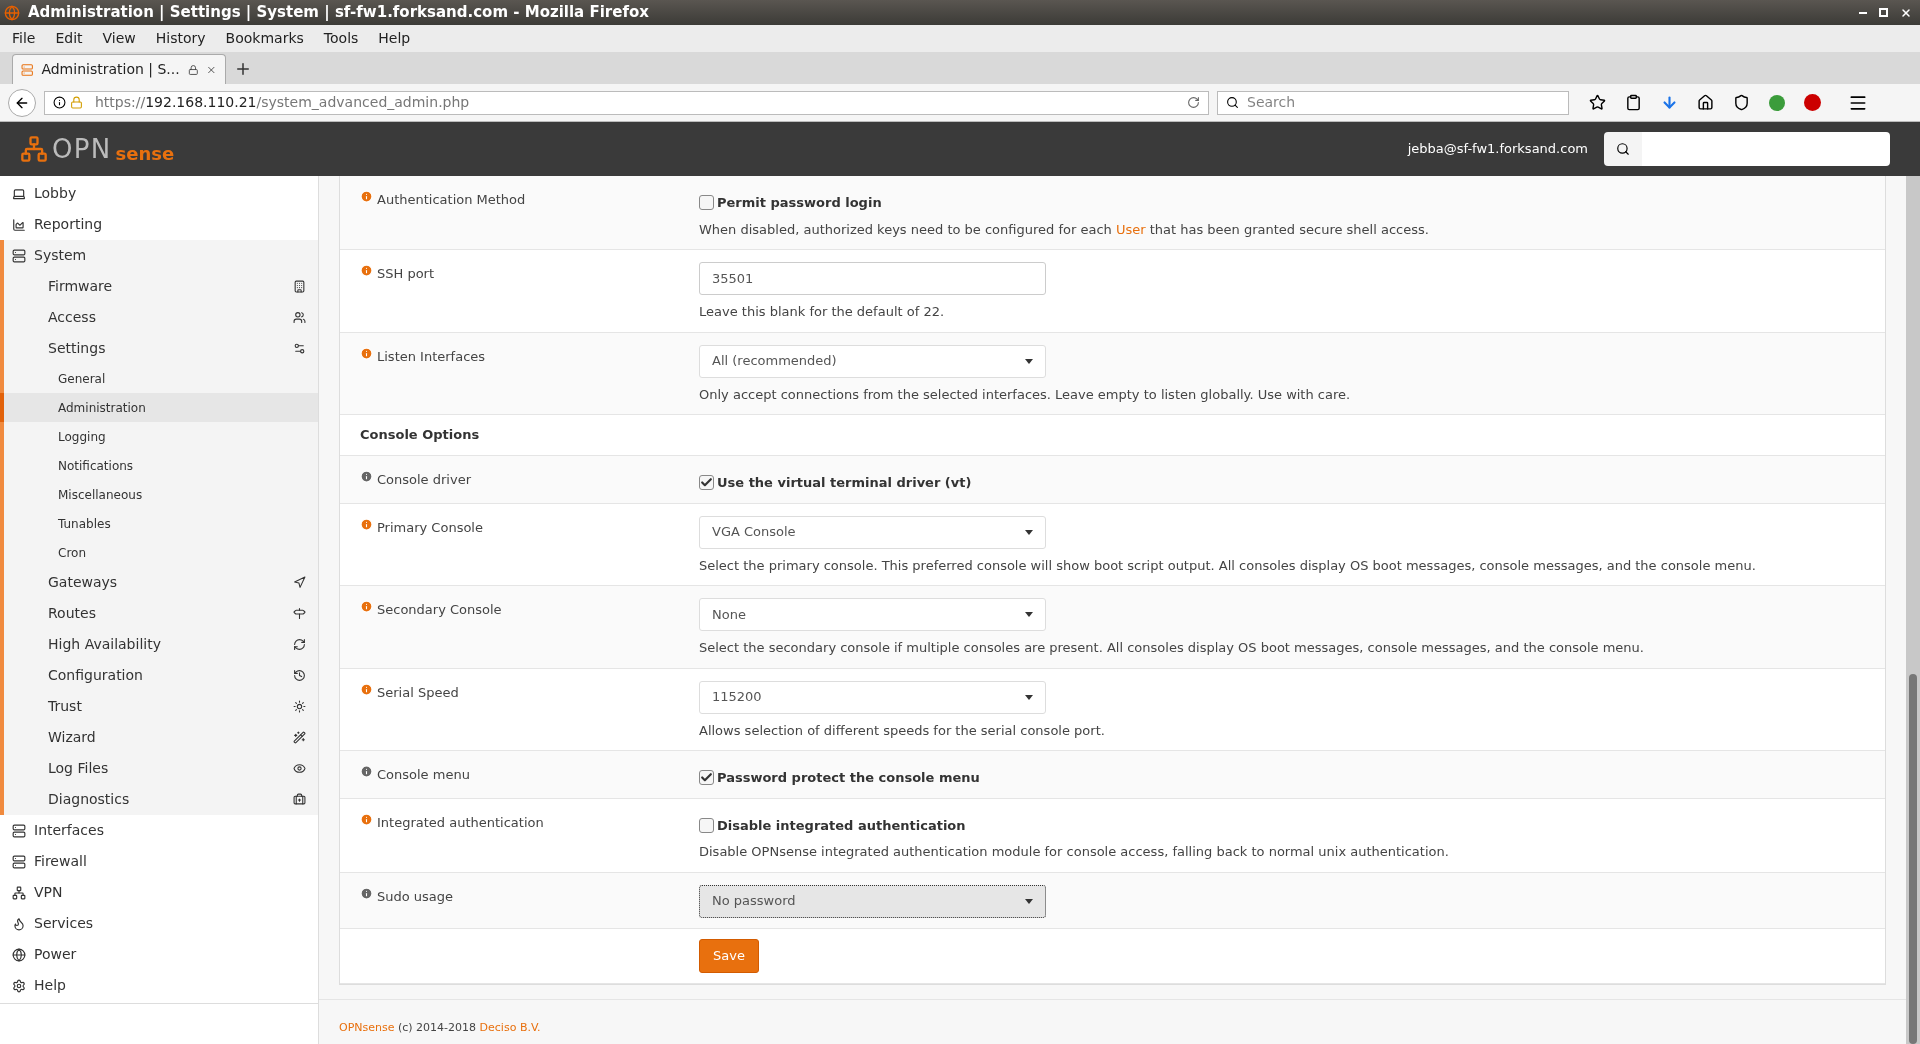 This screenshot has height=1044, width=1920. I want to click on sidebar-item: Firmware, so click(159, 286).